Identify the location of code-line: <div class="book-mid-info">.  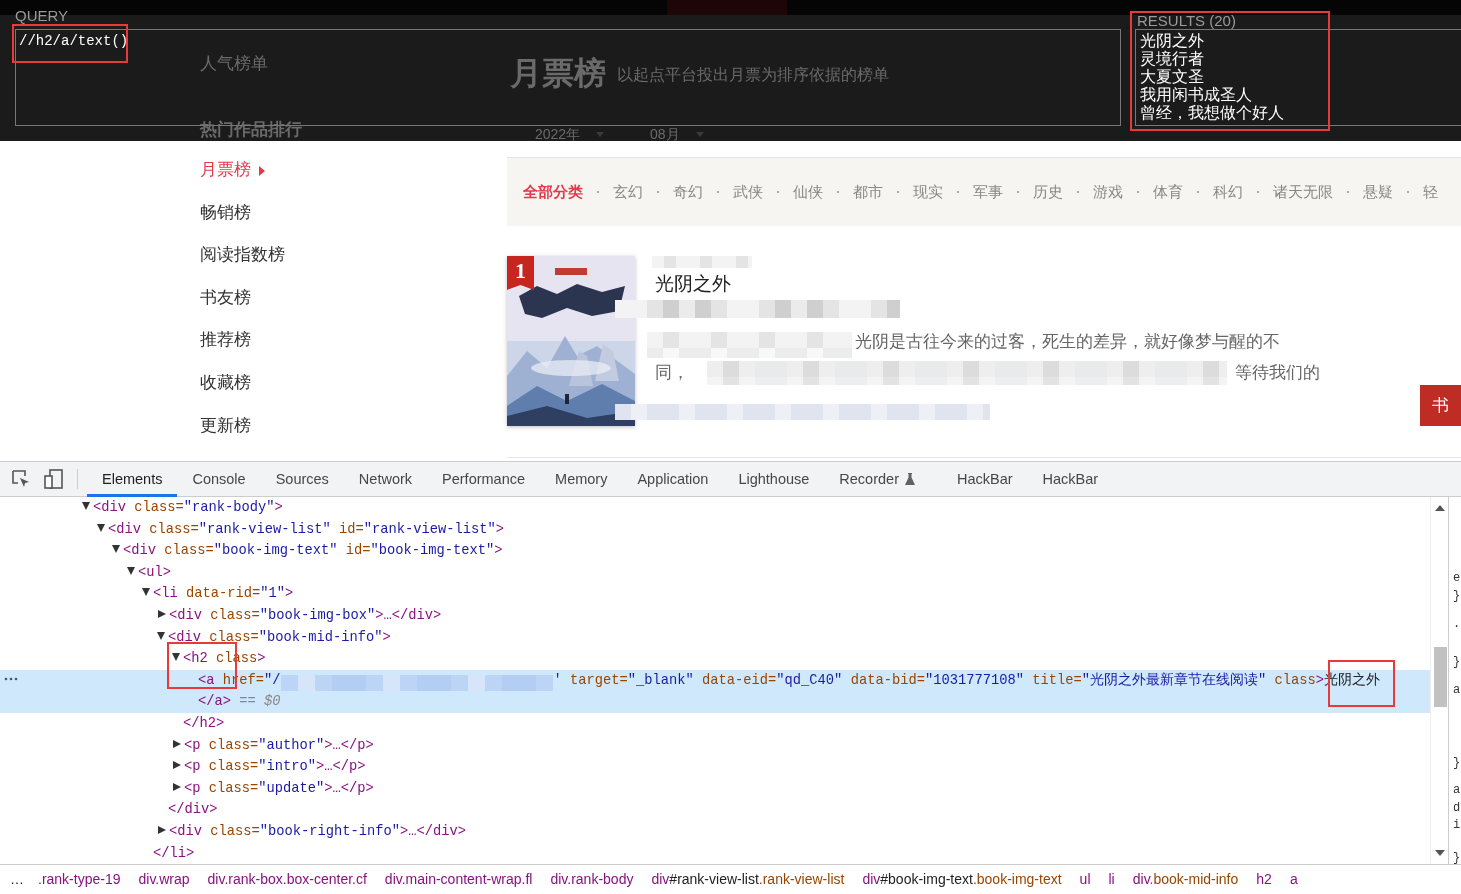
(279, 637).